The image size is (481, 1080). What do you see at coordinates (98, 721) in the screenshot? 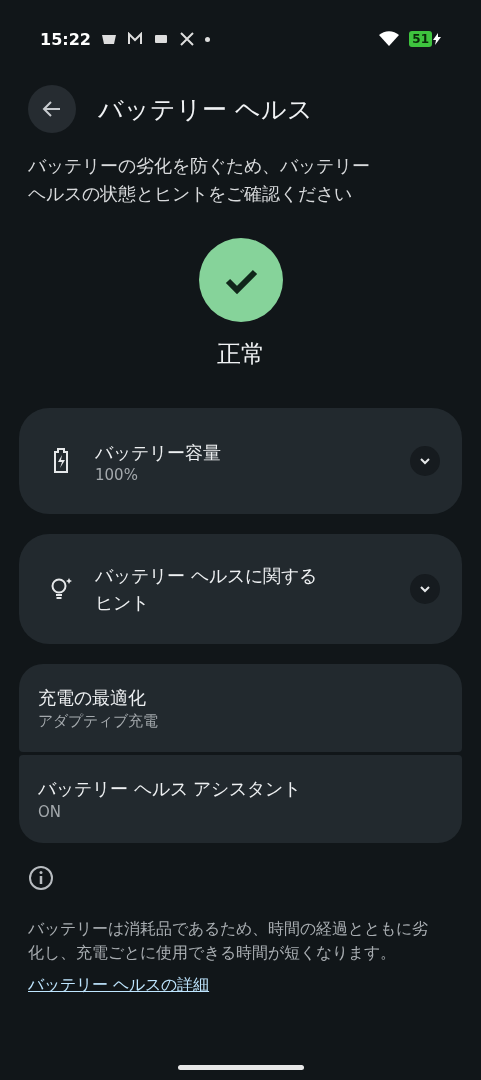
I see `item-subtitle: アダプティブ充電` at bounding box center [98, 721].